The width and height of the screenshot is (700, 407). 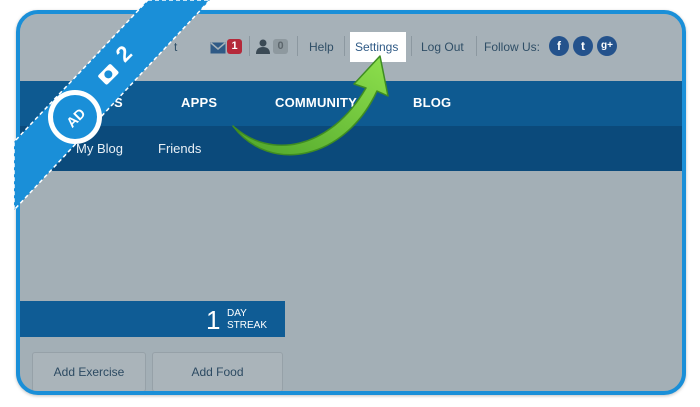 I want to click on messages-count-badge: 1, so click(x=234, y=46).